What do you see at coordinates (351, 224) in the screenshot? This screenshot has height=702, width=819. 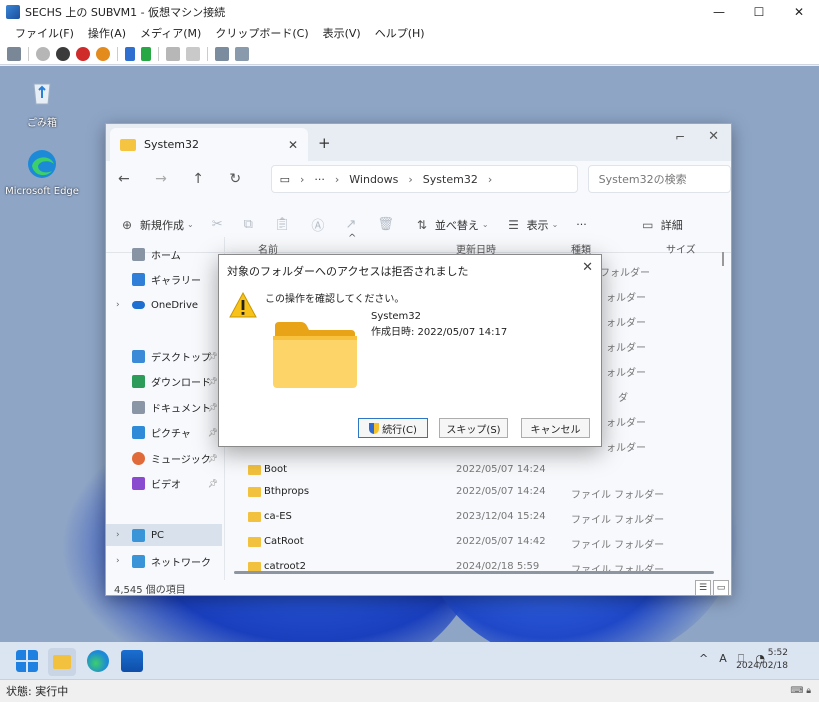 I see `share-icon: ↗` at bounding box center [351, 224].